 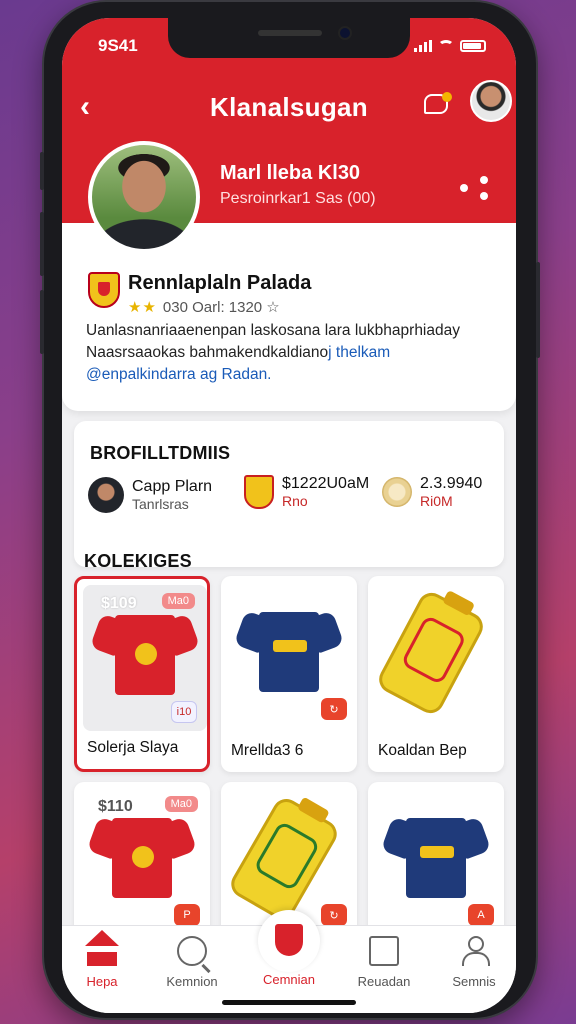 I want to click on profile-photo, so click(x=144, y=197).